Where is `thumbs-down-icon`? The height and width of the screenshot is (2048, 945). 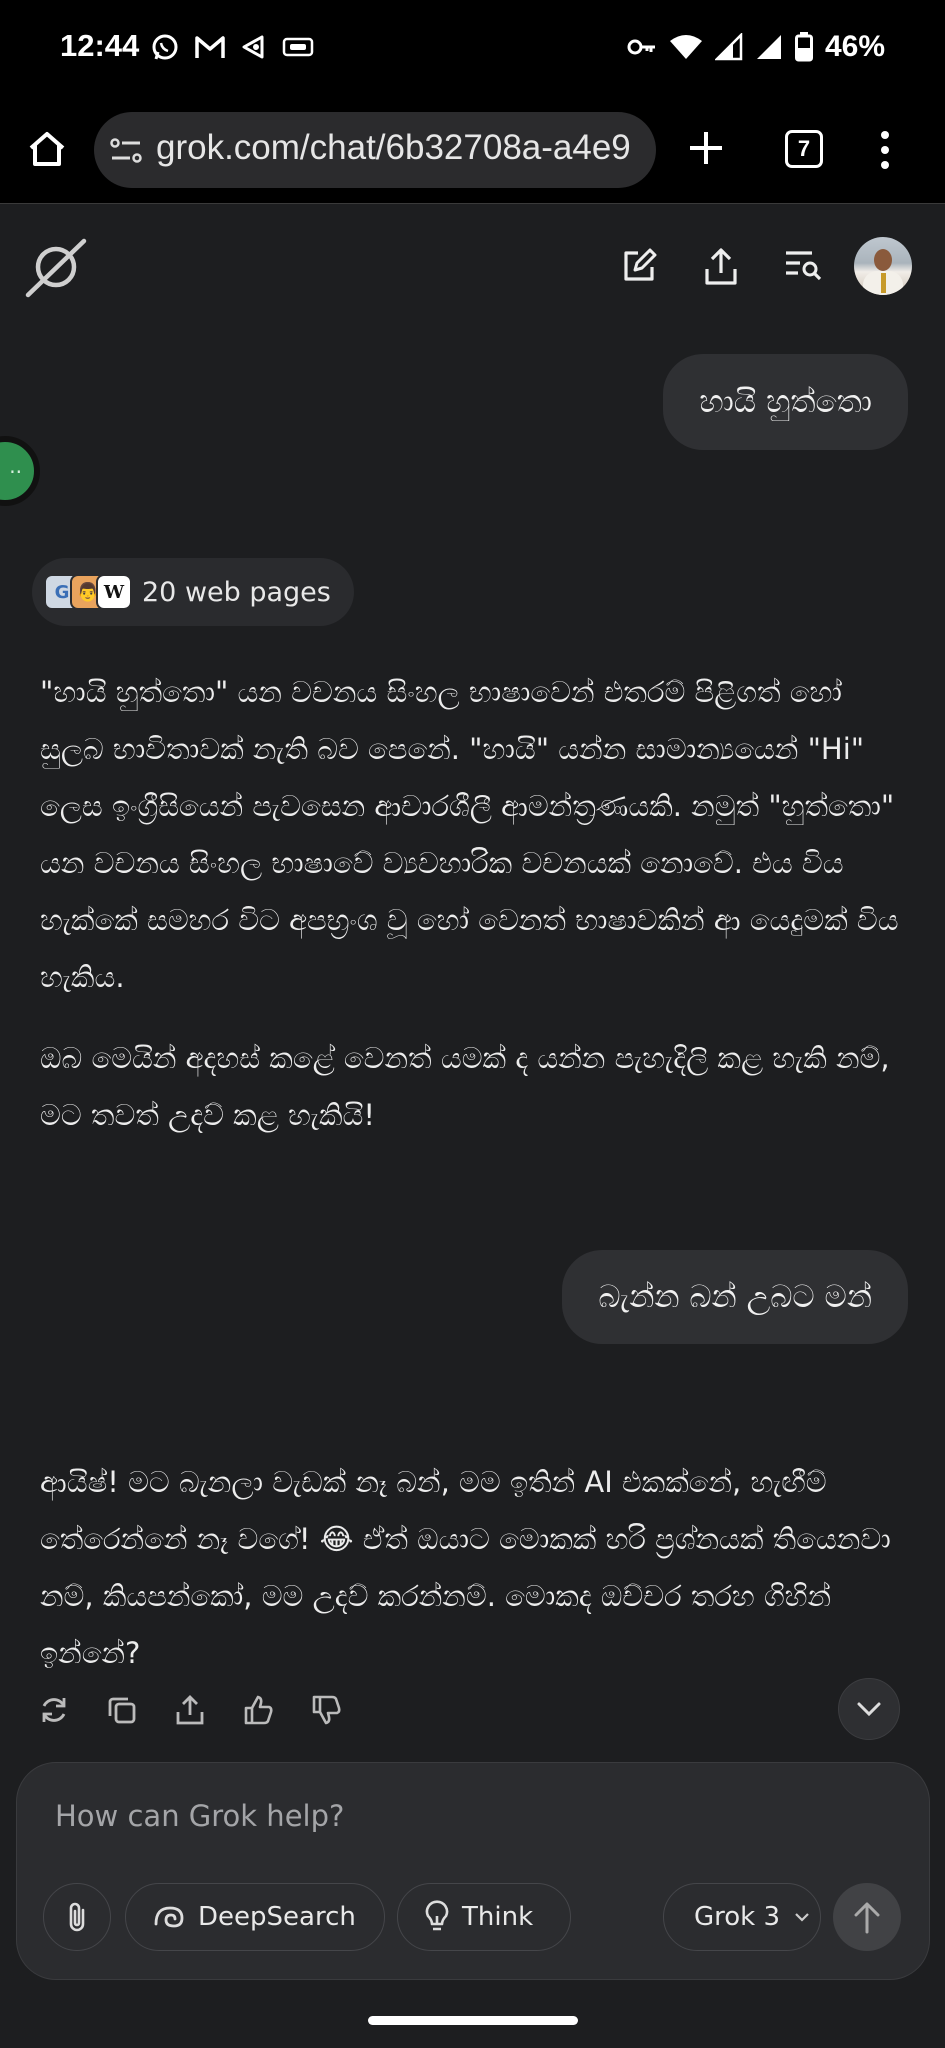 thumbs-down-icon is located at coordinates (326, 1710).